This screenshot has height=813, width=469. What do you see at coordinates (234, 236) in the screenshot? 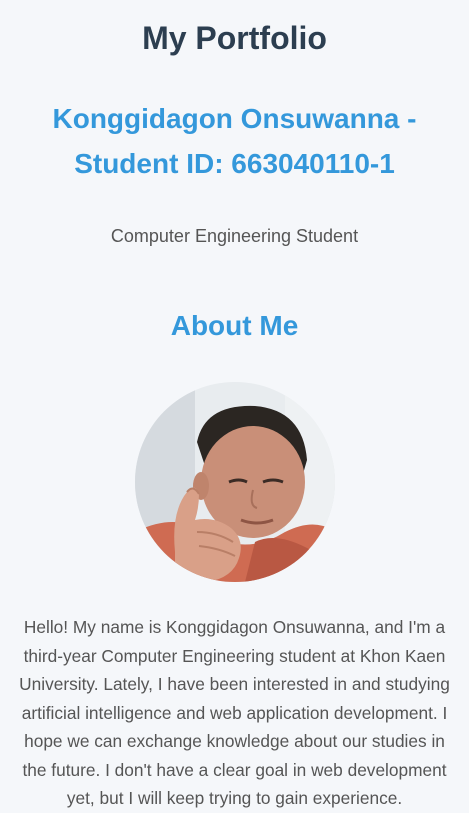
I see `role-subtitle: Computer Engineering Student` at bounding box center [234, 236].